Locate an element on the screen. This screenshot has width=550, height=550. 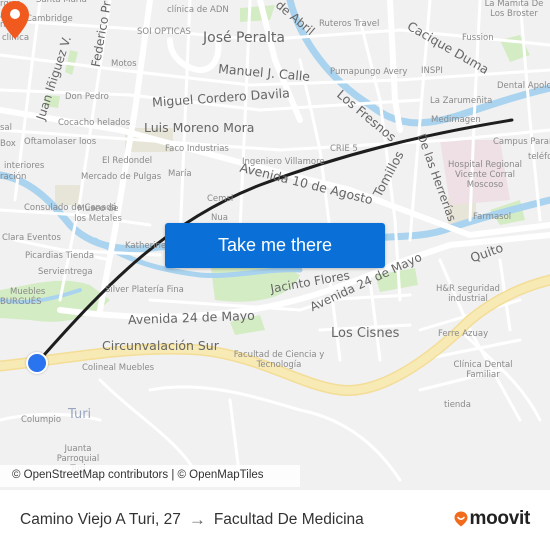
poi-label: interiores is located at coordinates (24, 166).